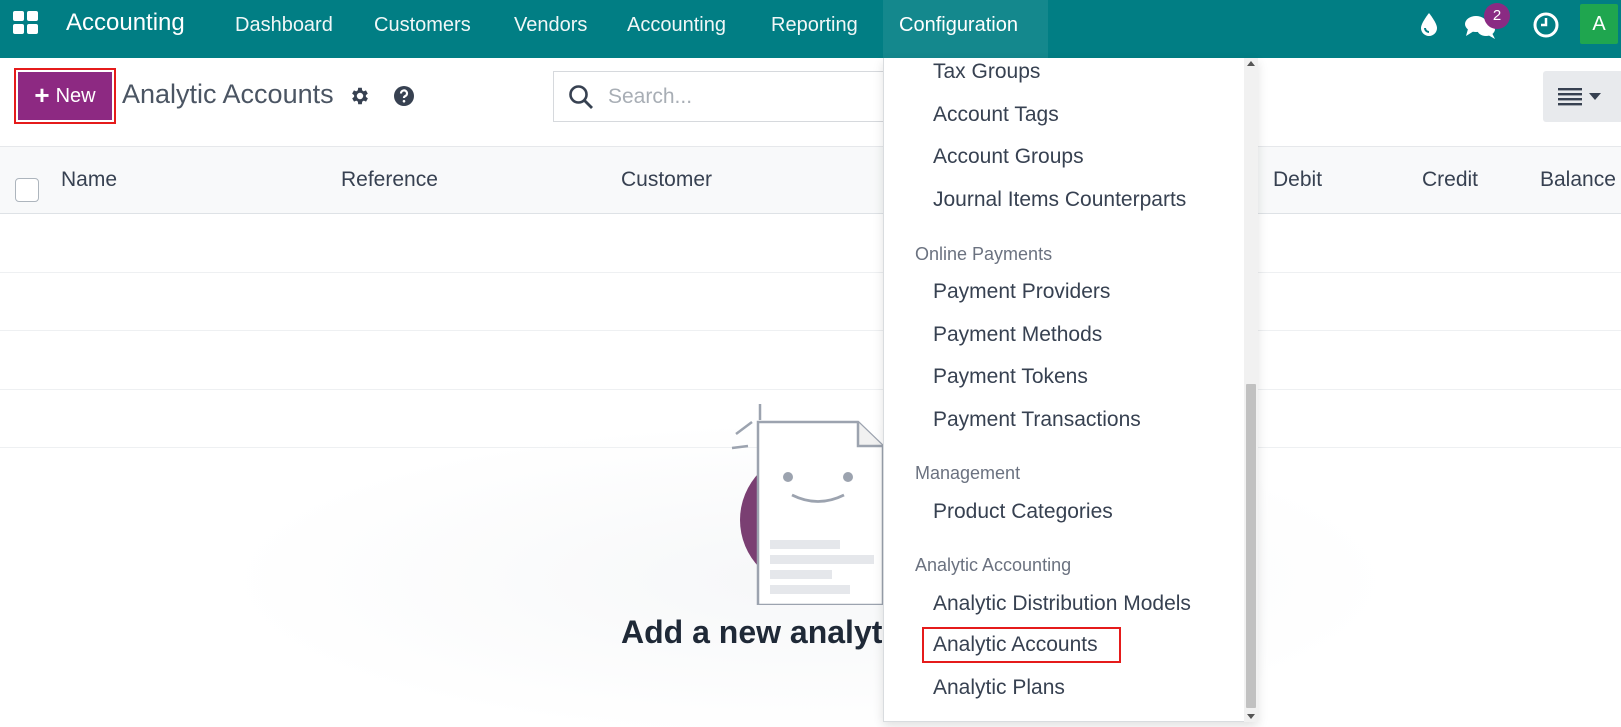 This screenshot has height=727, width=1621. Describe the element at coordinates (75, 95) in the screenshot. I see `new-button-label: New` at that location.